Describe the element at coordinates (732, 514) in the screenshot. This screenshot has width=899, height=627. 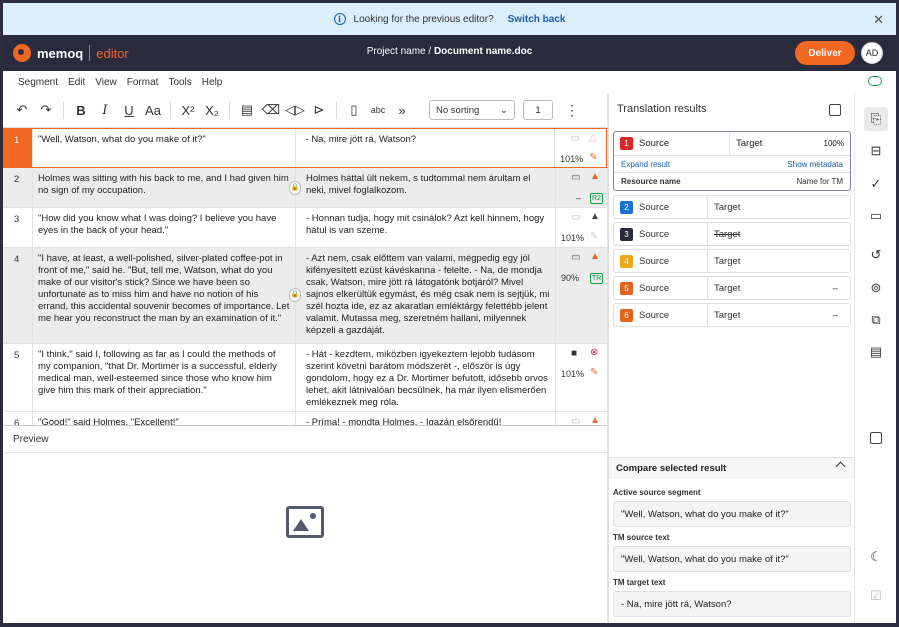
I see `compare-value: "Well, Watson, what do you make of it?"` at that location.